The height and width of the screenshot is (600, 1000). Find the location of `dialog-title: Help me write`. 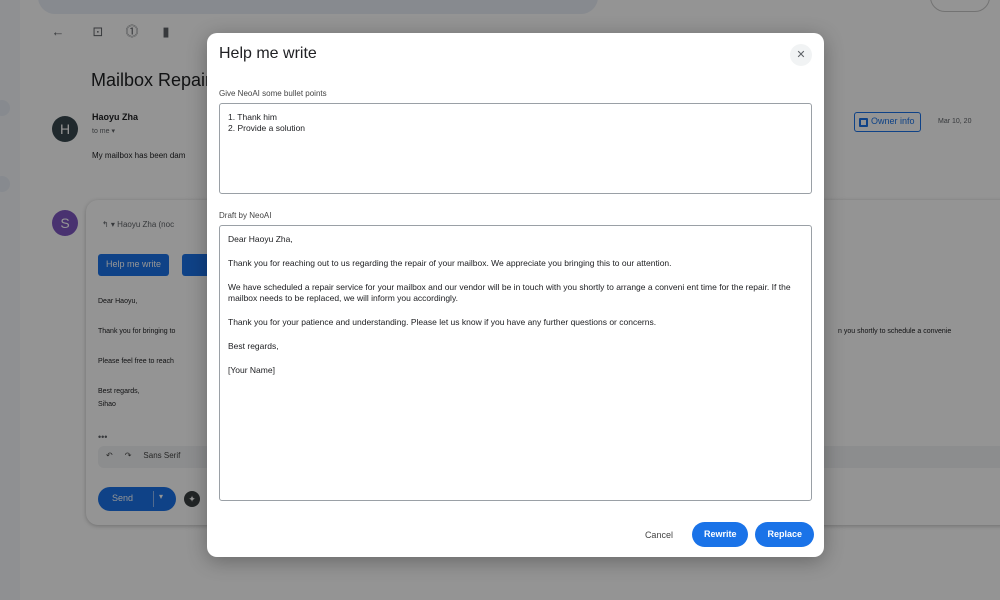

dialog-title: Help me write is located at coordinates (268, 53).